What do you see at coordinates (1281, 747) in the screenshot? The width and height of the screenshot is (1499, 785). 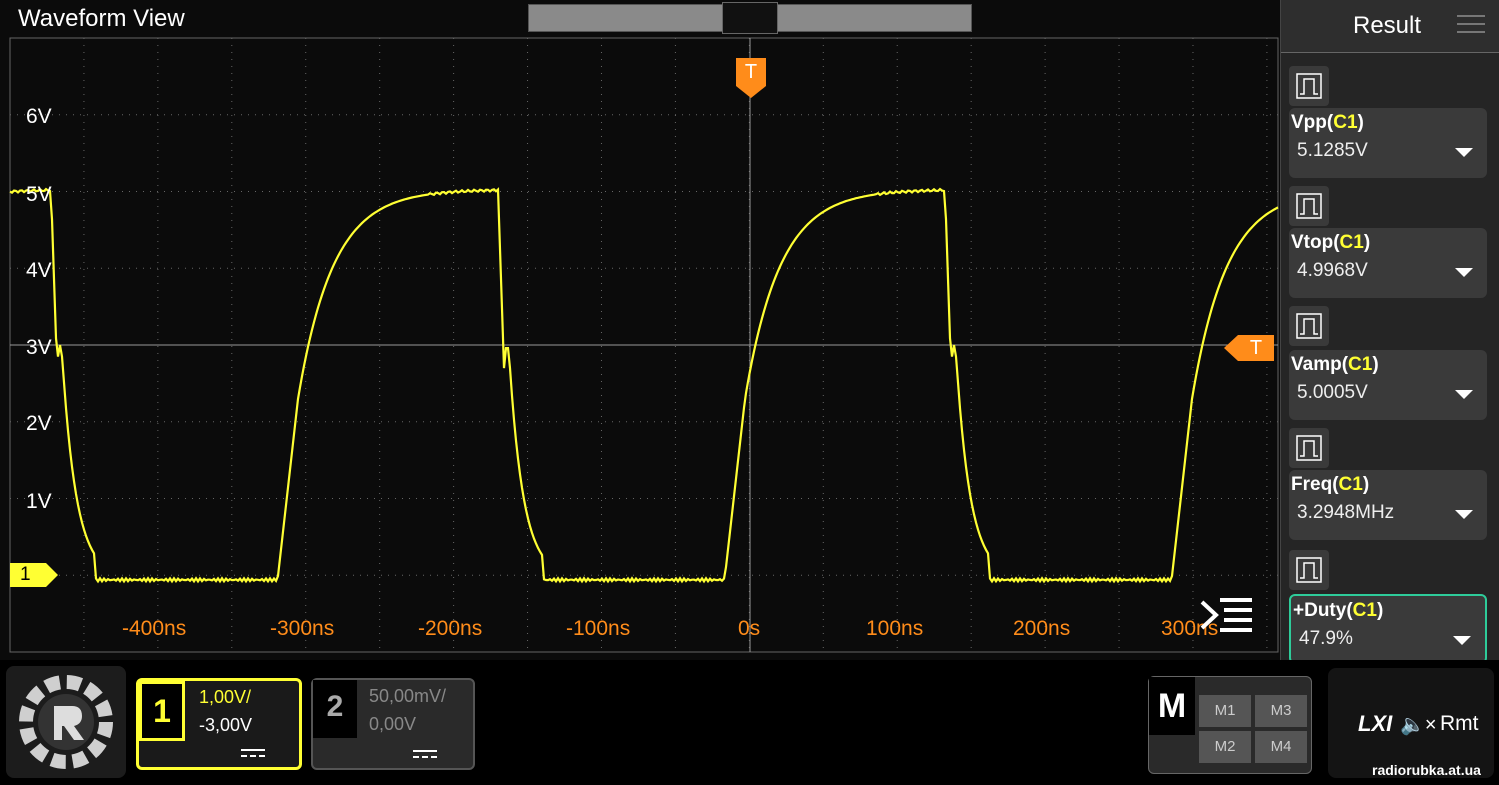 I see `math-m4-button: M4` at bounding box center [1281, 747].